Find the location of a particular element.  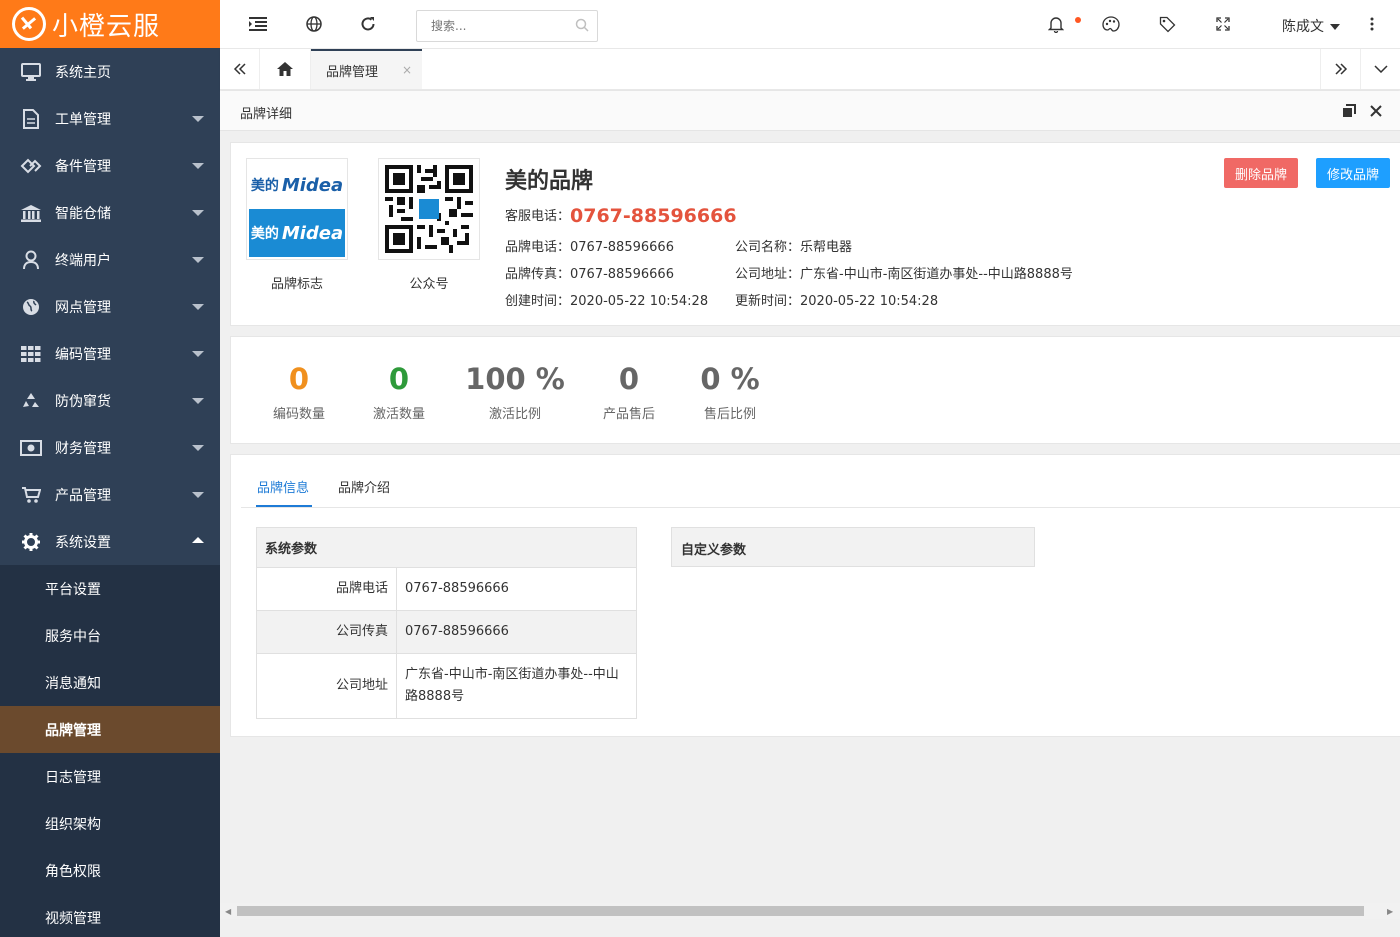

subnav-item-video: 视频管理 is located at coordinates (110, 915).